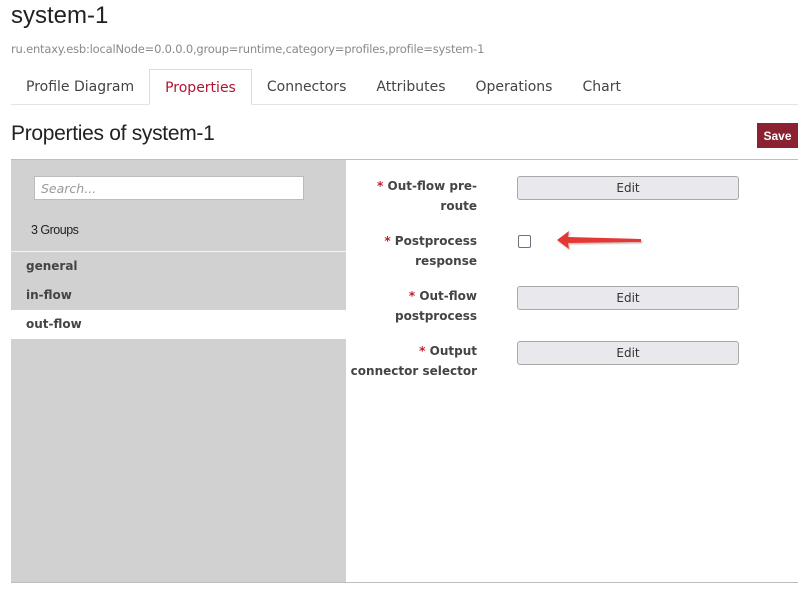 This screenshot has height=595, width=802. I want to click on groups-count: 3 Groups, so click(55, 230).